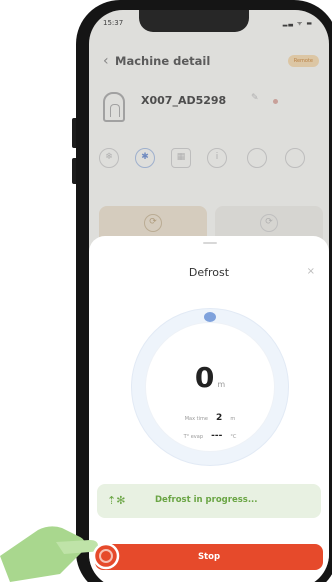  I want to click on elapsed-unit: m, so click(221, 384).